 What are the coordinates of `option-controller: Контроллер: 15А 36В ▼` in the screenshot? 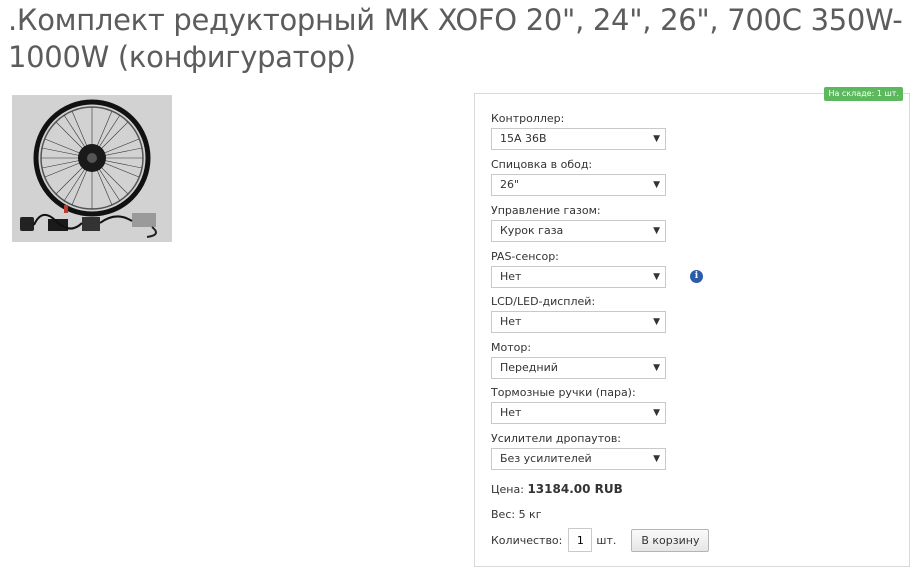 It's located at (641, 131).